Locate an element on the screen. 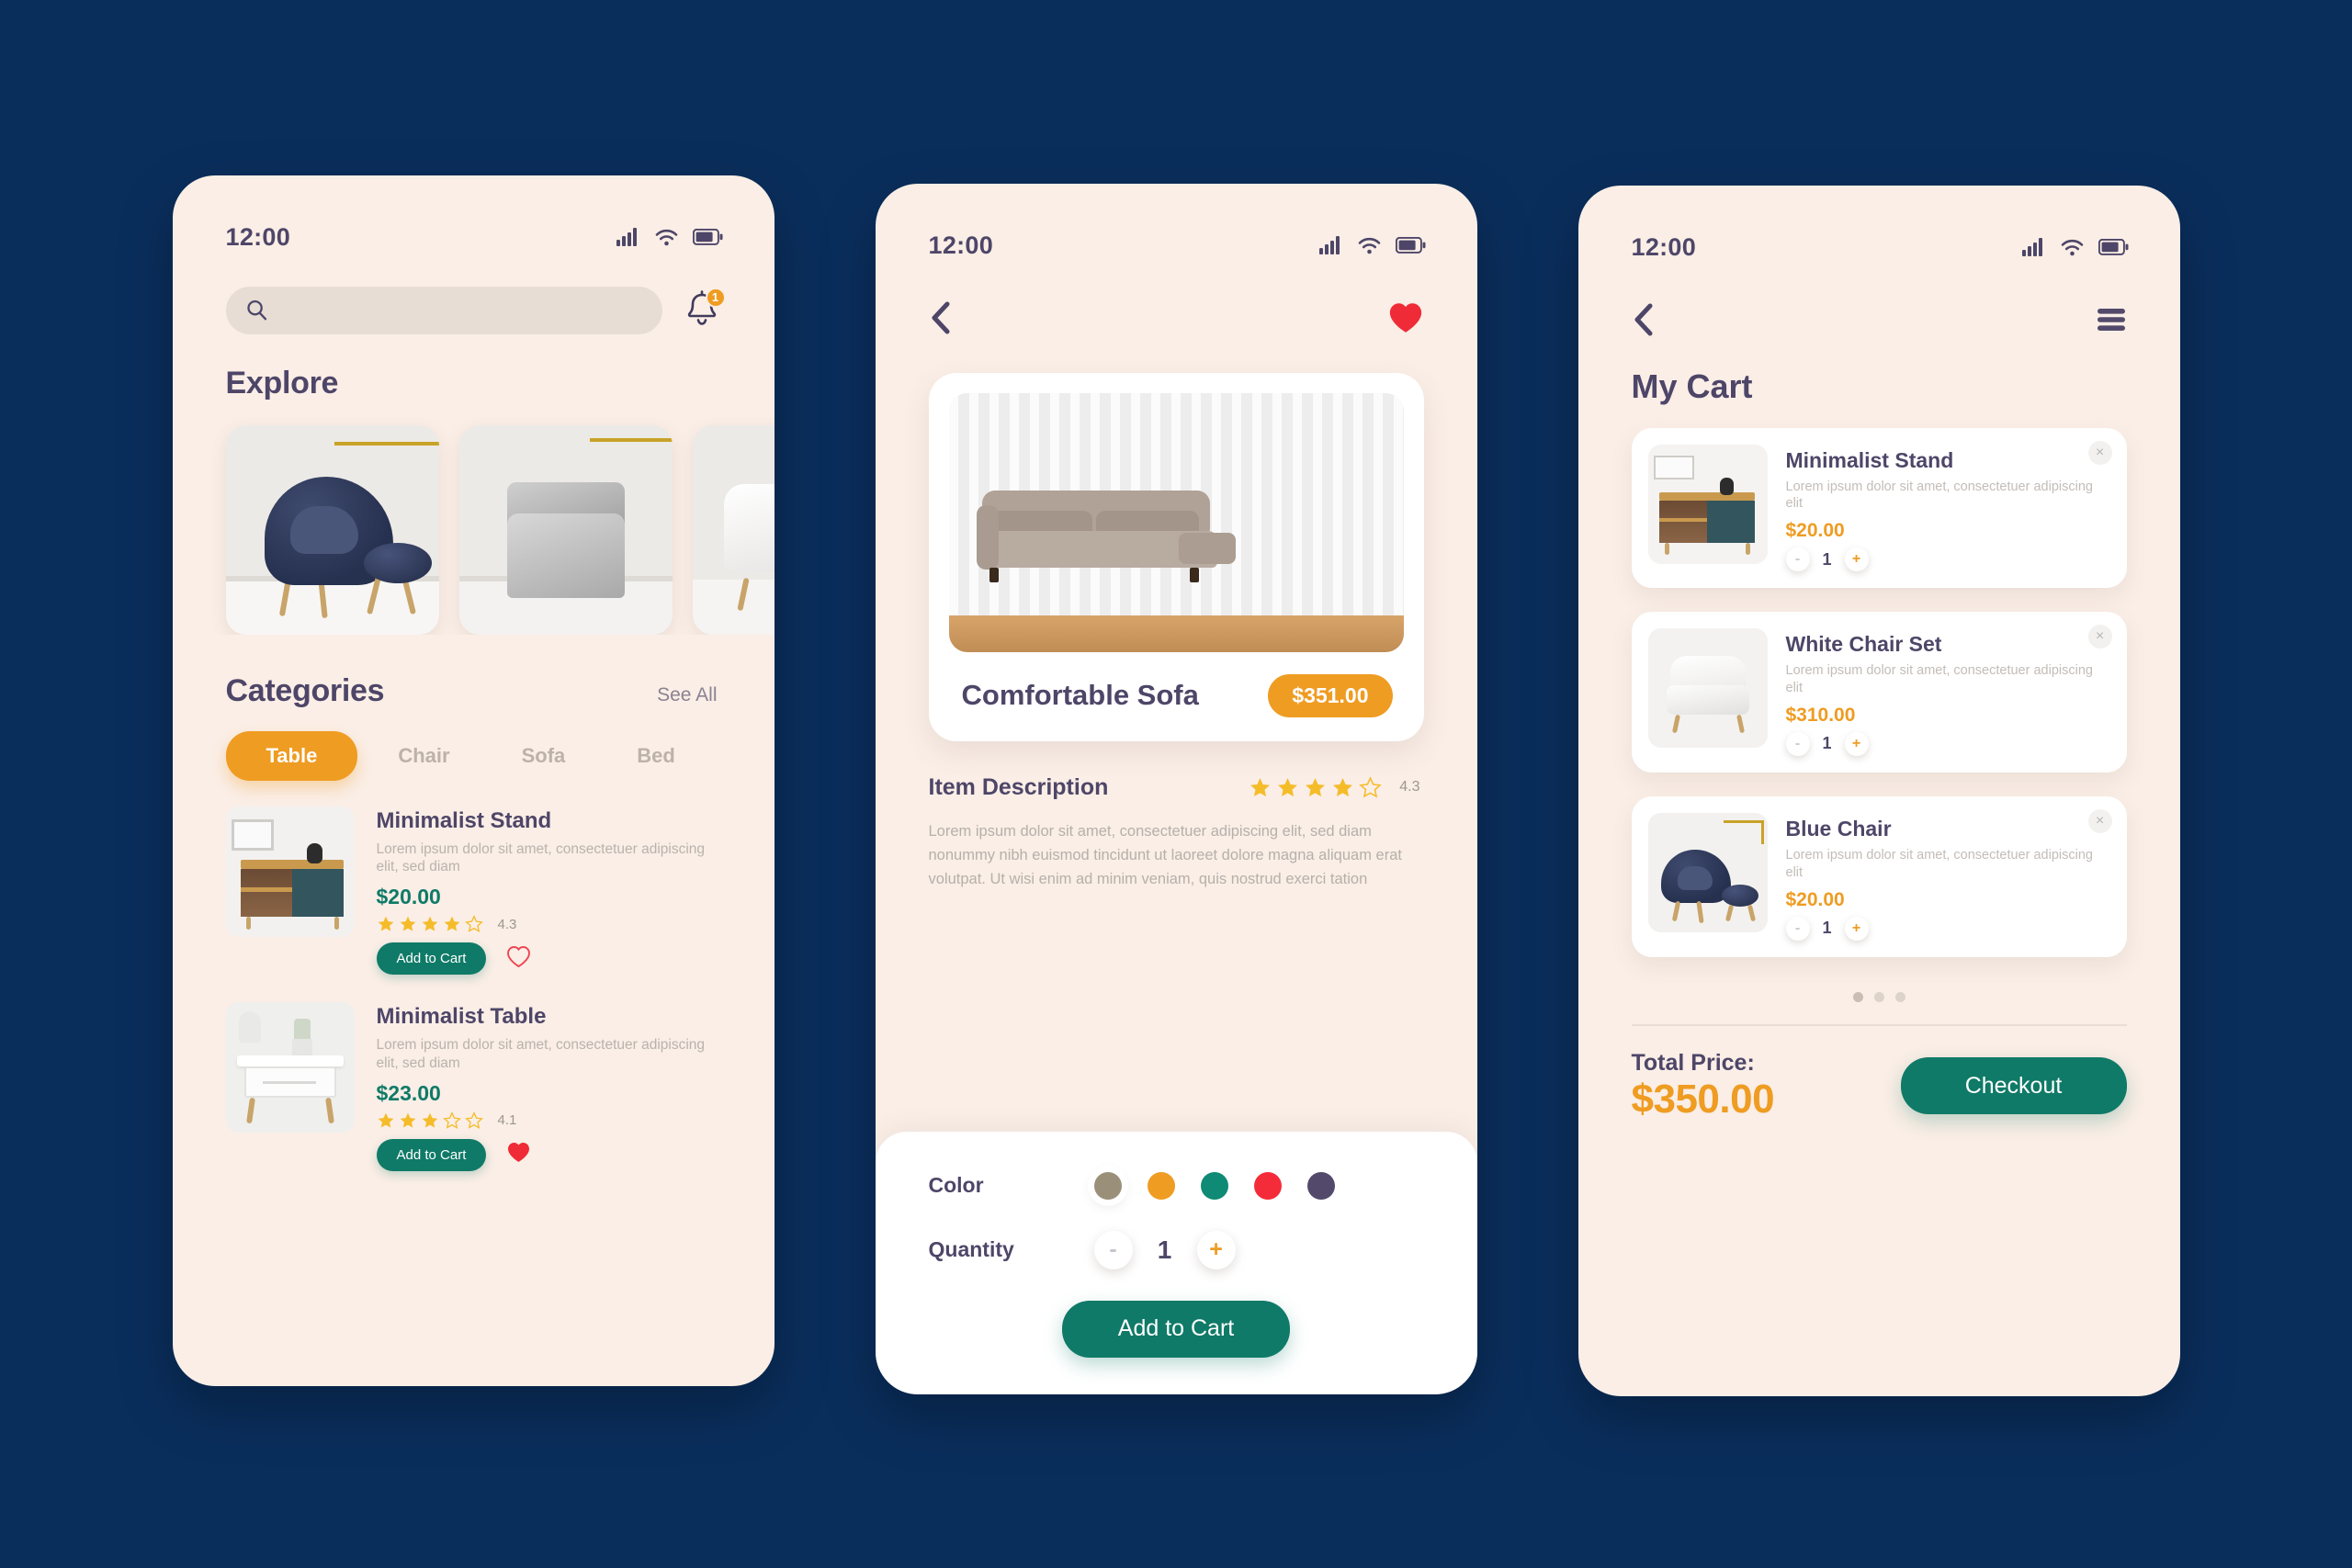 The height and width of the screenshot is (1568, 2352). quantity-option-row: Quantity - 1 + is located at coordinates (1176, 1249).